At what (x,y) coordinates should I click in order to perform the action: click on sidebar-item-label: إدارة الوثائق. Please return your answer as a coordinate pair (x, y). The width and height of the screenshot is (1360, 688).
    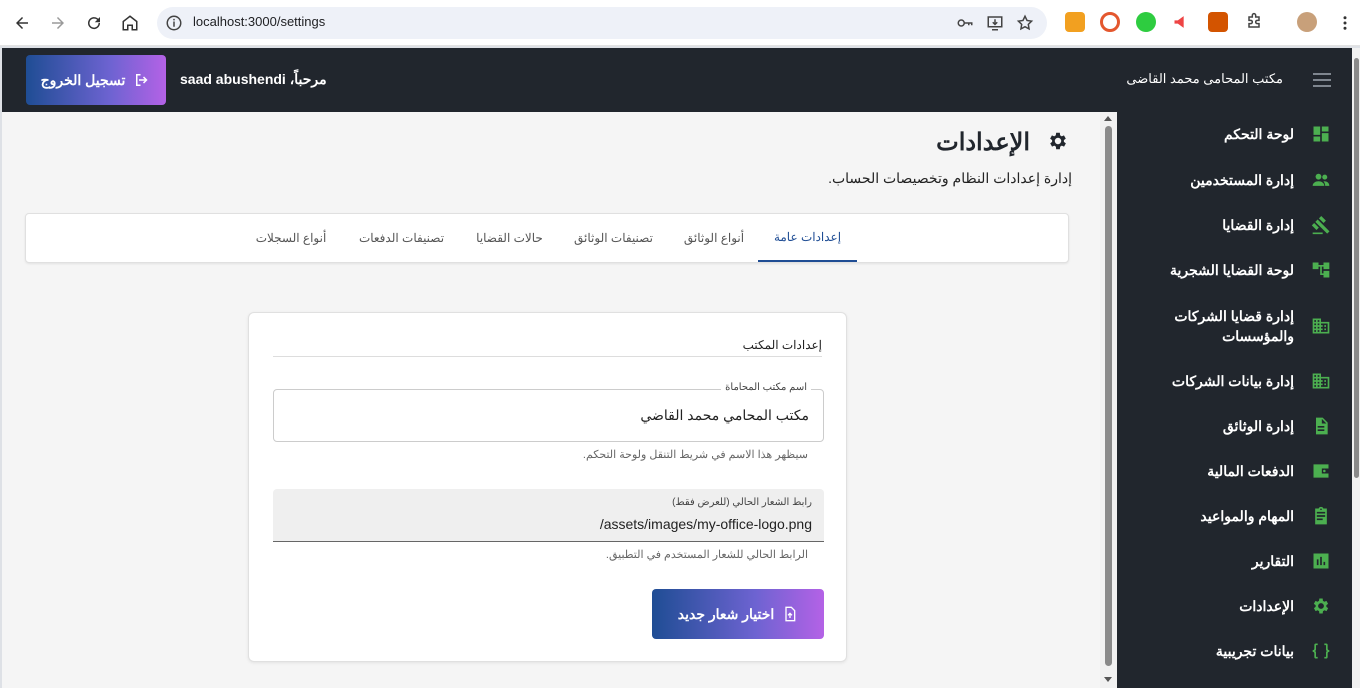
    Looking at the image, I should click on (1258, 426).